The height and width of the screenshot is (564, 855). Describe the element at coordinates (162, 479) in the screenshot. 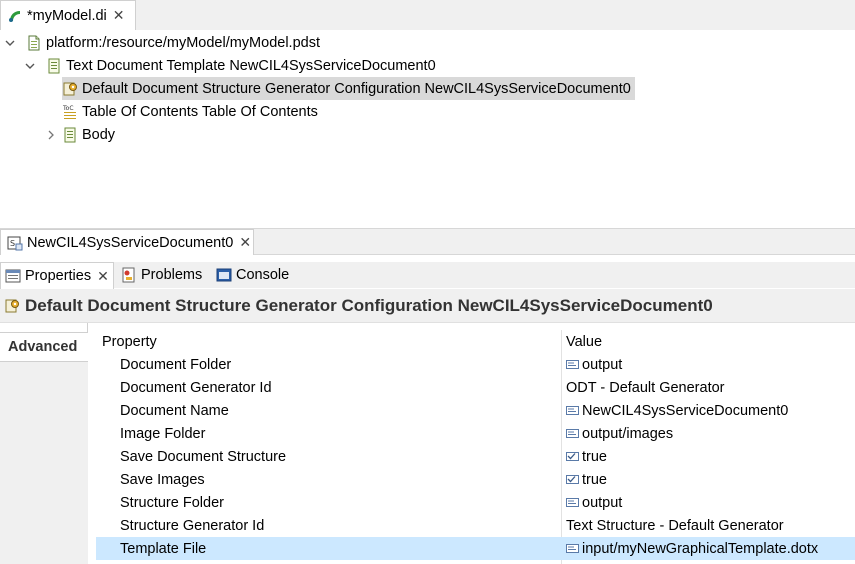

I see `property-key: Save Images` at that location.